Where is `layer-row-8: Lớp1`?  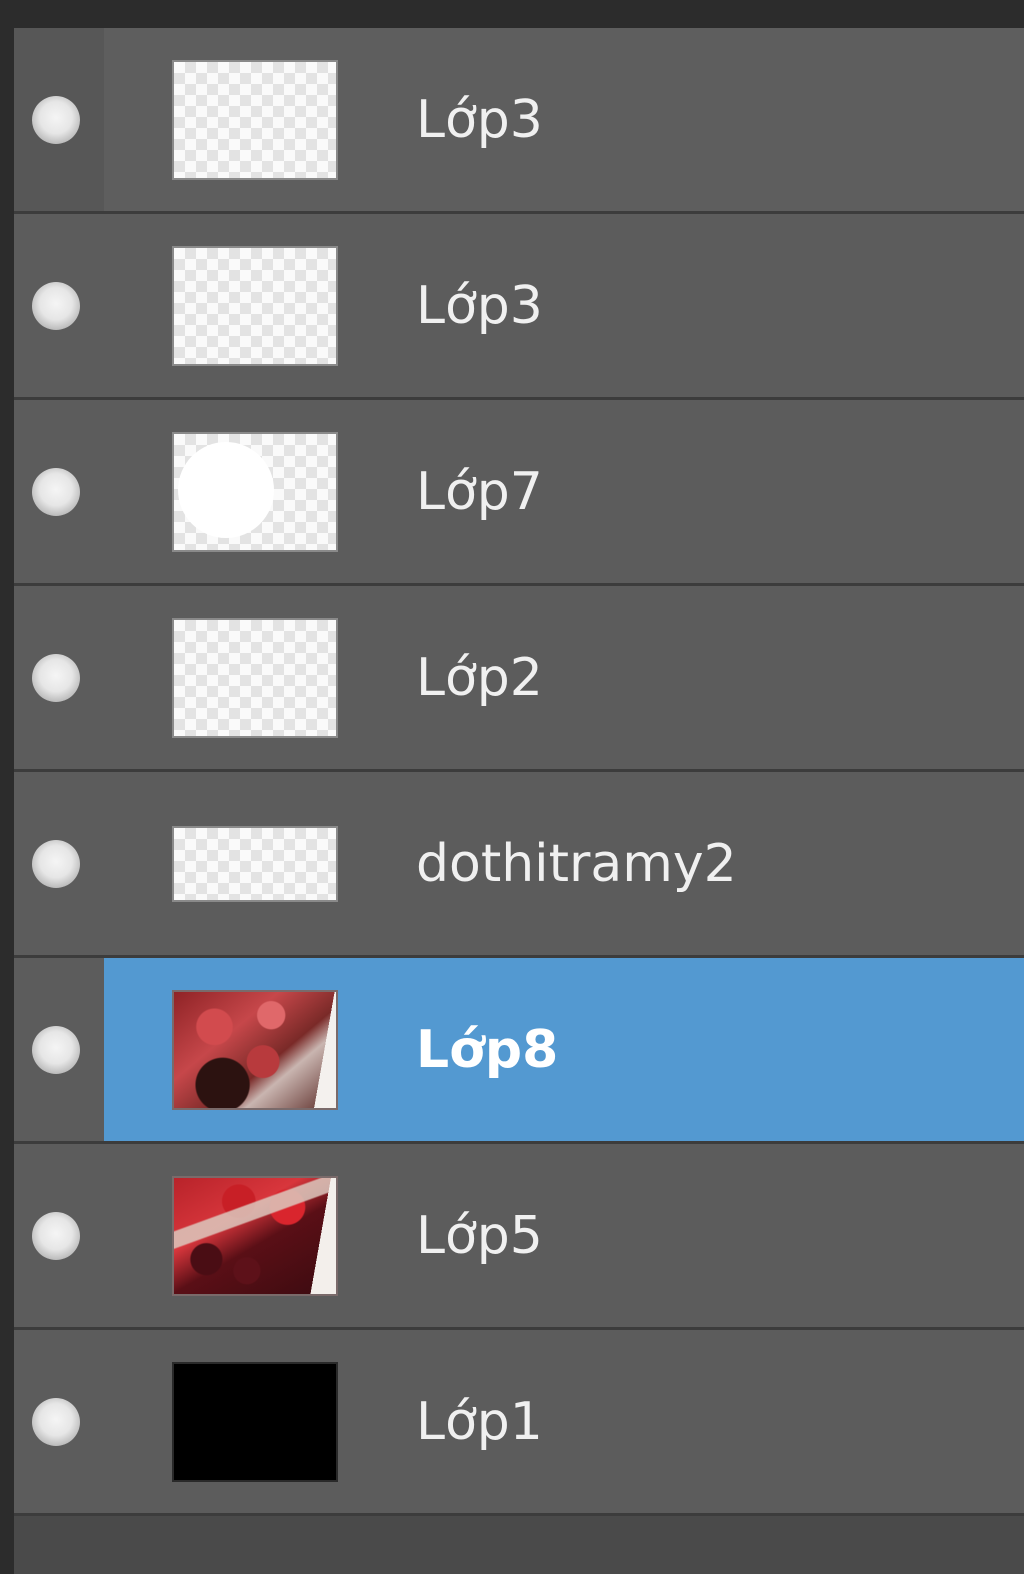 layer-row-8: Lớp1 is located at coordinates (519, 1423).